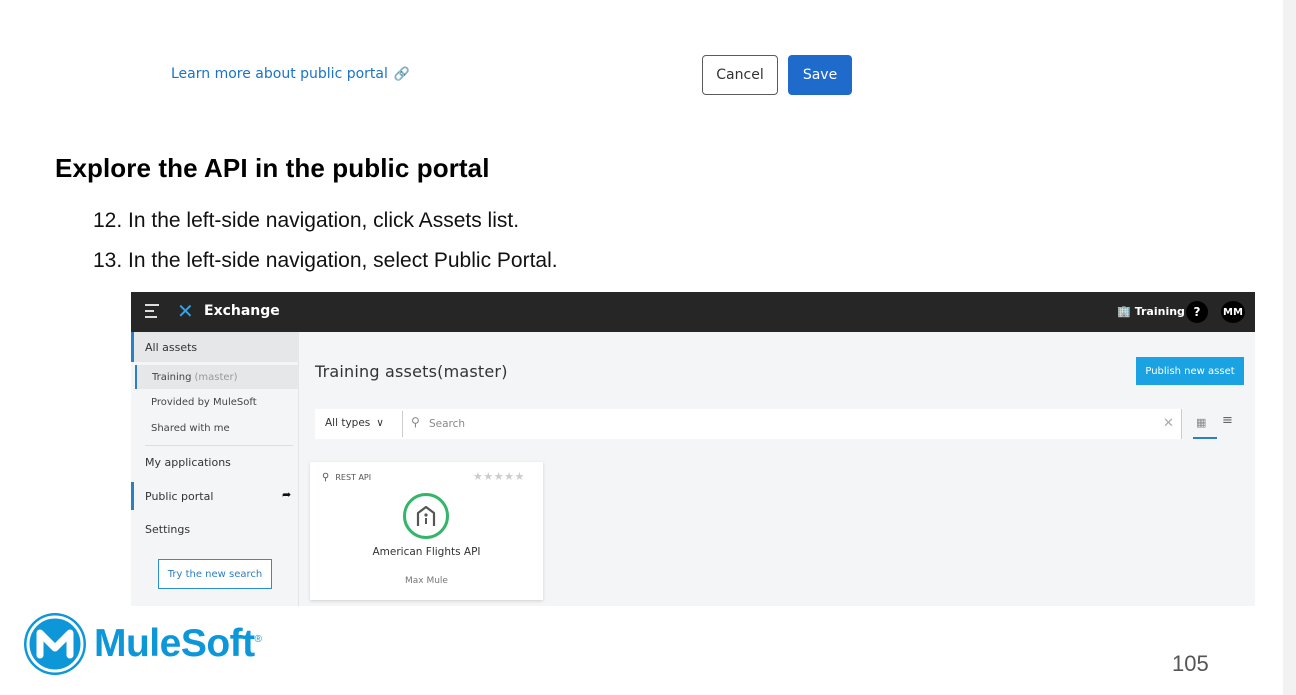  I want to click on asset-type: ⚲ REST API, so click(346, 477).